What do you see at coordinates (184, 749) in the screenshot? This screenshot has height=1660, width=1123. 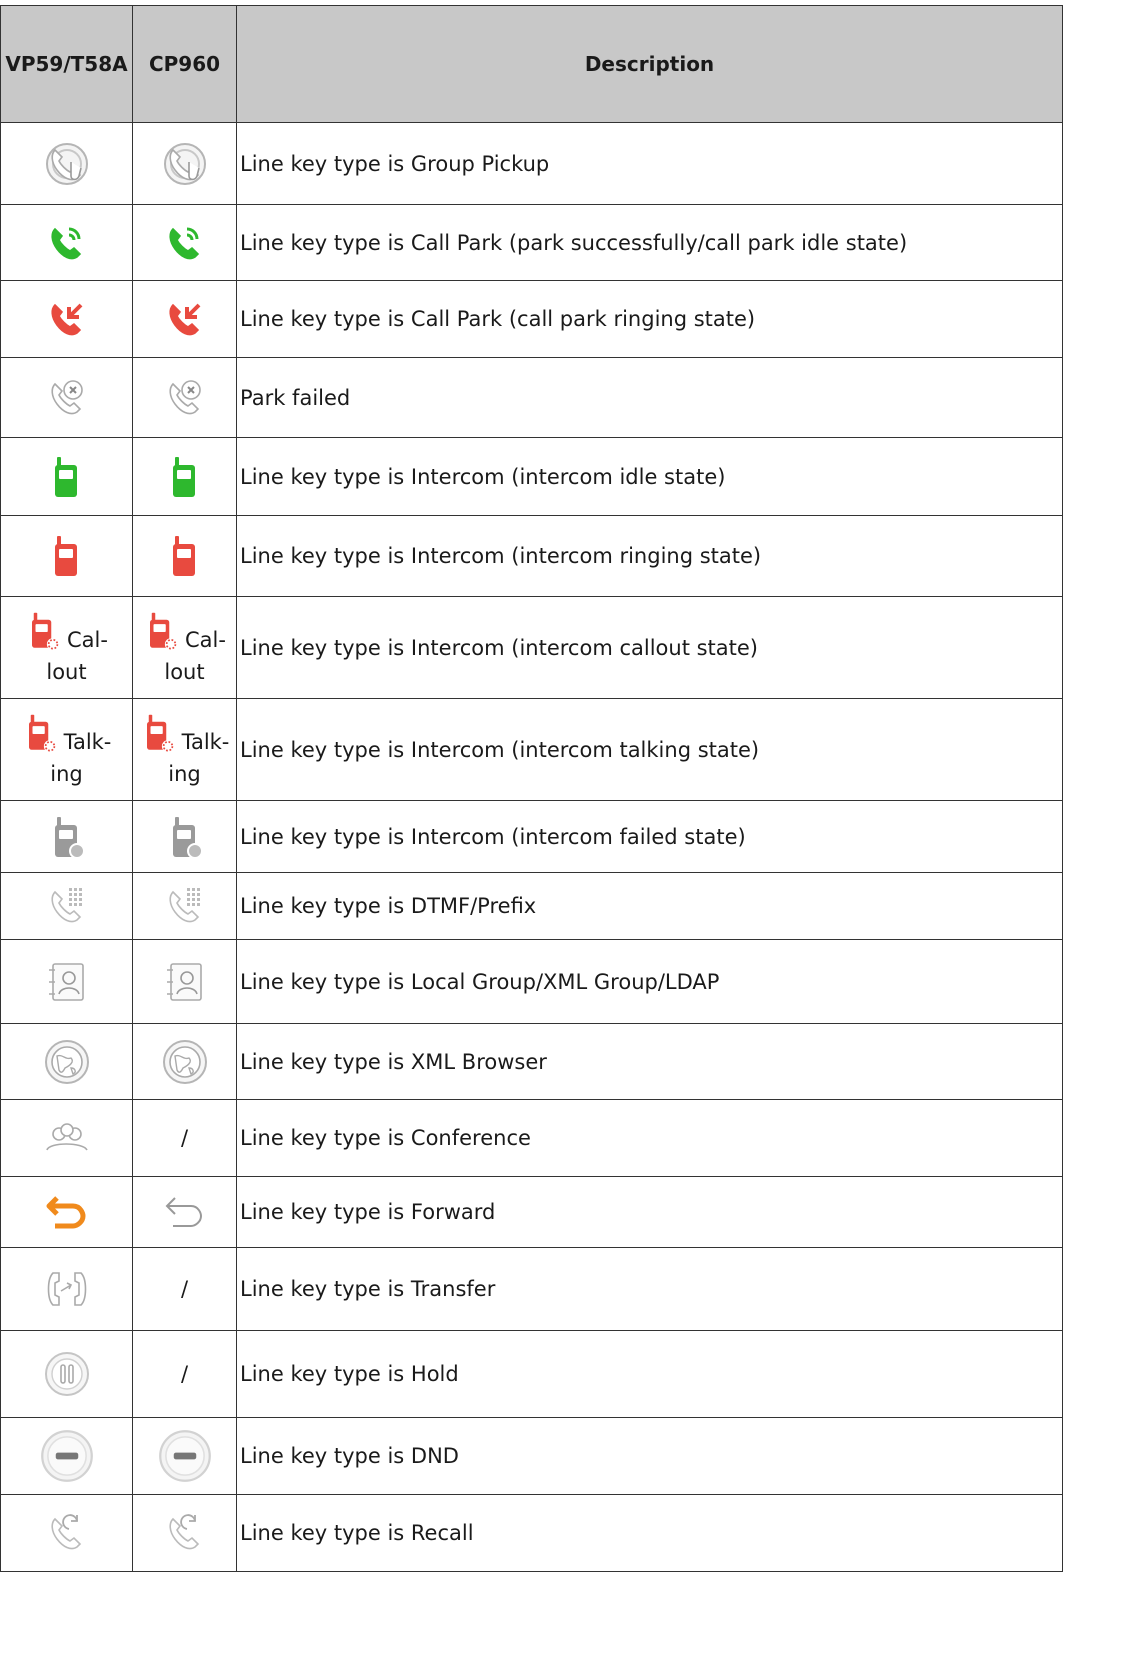 I see `cell-cp960: Talk-ing` at bounding box center [184, 749].